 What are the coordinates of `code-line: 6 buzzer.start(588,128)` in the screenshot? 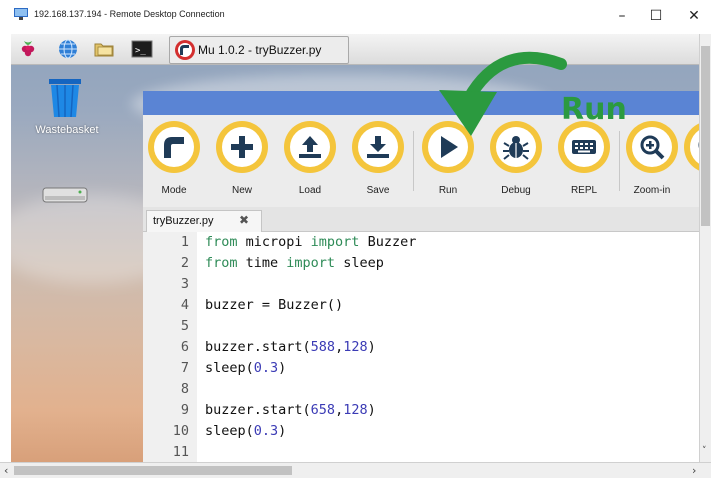 It's located at (426, 347).